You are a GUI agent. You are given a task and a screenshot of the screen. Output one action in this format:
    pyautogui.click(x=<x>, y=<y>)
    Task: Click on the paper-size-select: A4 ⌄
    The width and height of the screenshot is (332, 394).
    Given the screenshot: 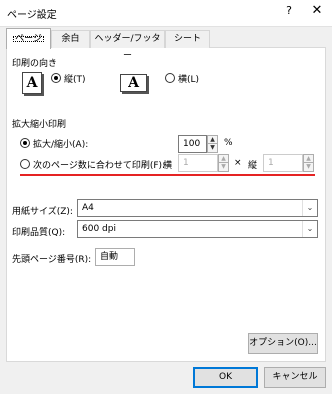 What is the action you would take?
    pyautogui.click(x=197, y=208)
    